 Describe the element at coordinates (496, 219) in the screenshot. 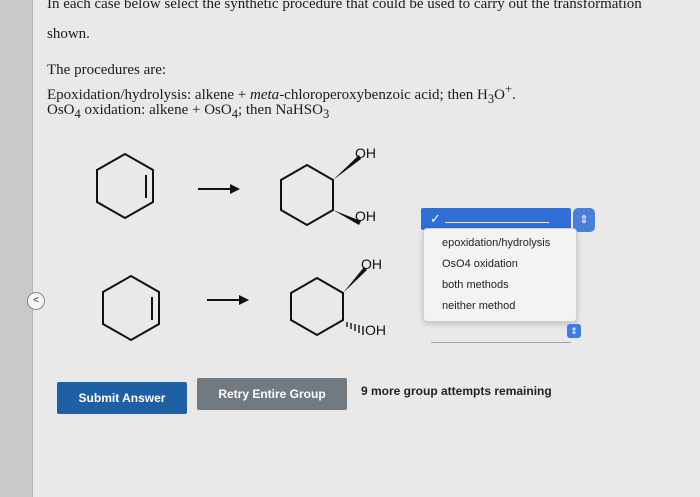

I see `procedure-select-1: ✓` at that location.